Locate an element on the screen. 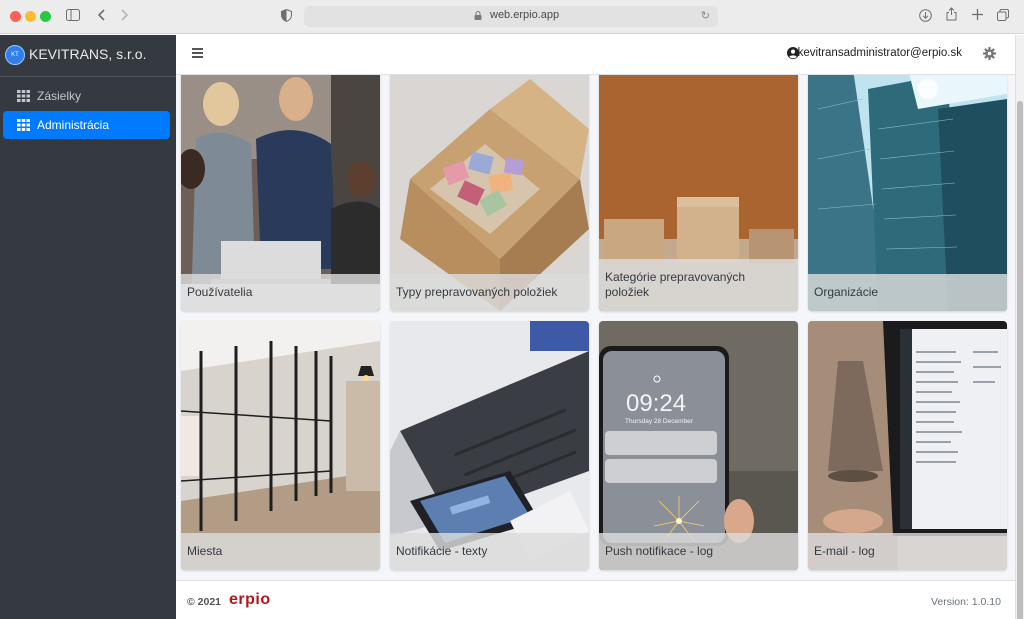 The image size is (1024, 619). user-email-link: kevitransadministrator@erpio.sk is located at coordinates (880, 53).